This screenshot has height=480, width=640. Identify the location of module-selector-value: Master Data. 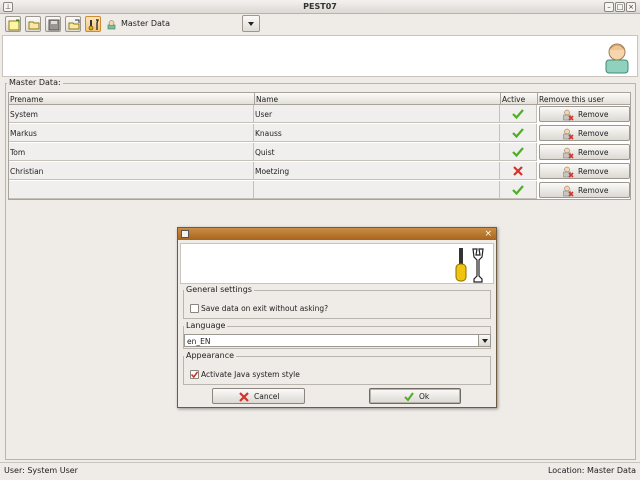
(145, 23).